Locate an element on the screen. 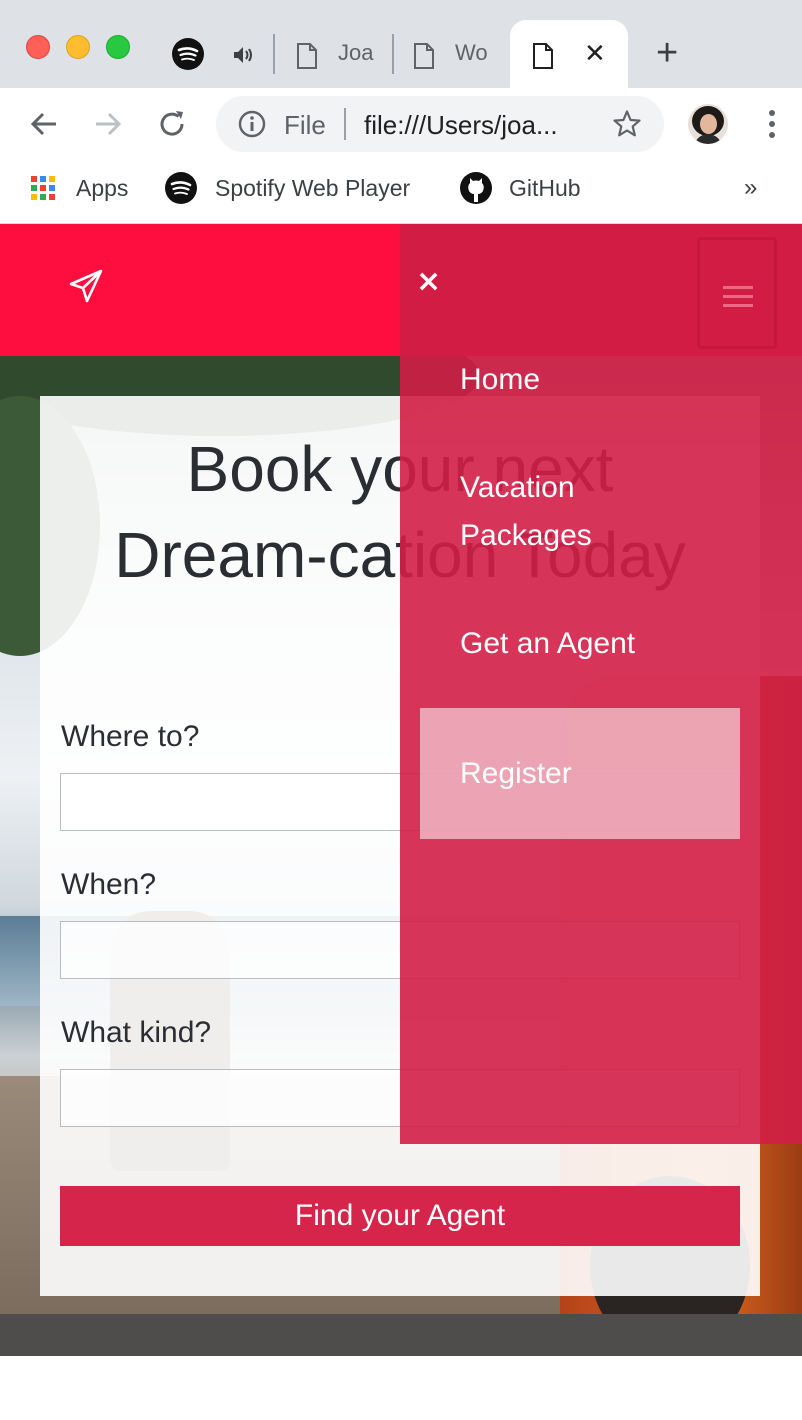 The width and height of the screenshot is (802, 1420). bookmark-label: Spotify Web Player is located at coordinates (313, 187).